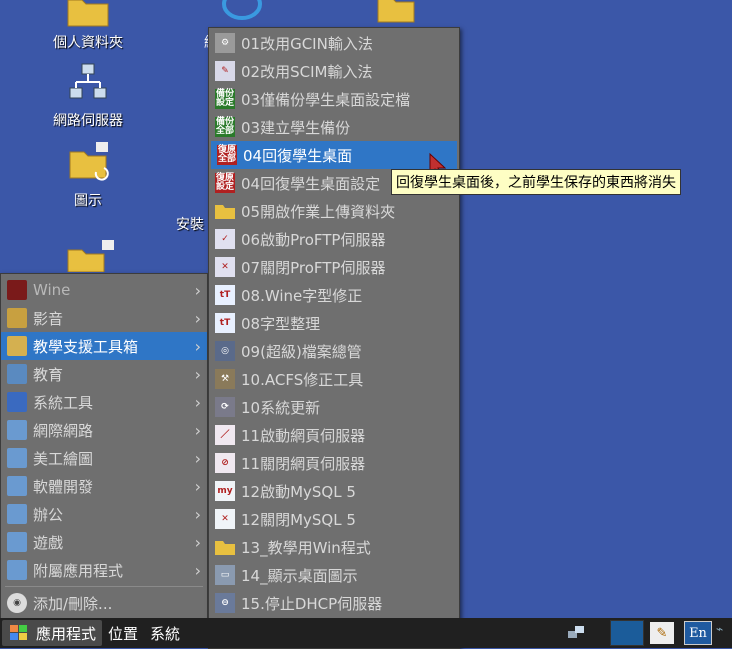 Image resolution: width=732 pixels, height=649 pixels. I want to click on apache-stop-icon: ⊘, so click(225, 463).